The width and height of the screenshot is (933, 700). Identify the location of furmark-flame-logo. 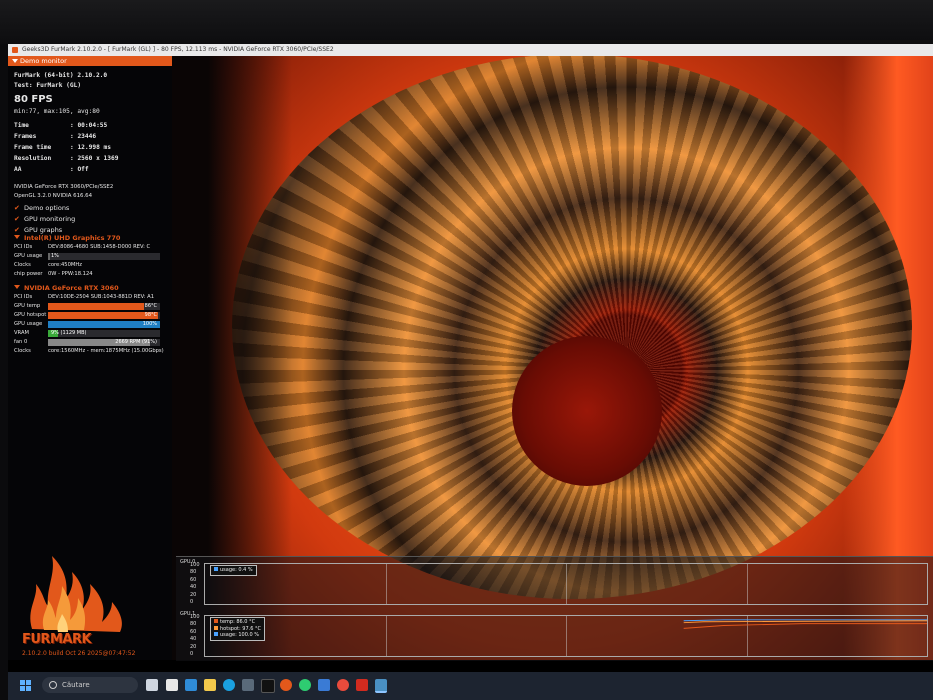
(76, 594).